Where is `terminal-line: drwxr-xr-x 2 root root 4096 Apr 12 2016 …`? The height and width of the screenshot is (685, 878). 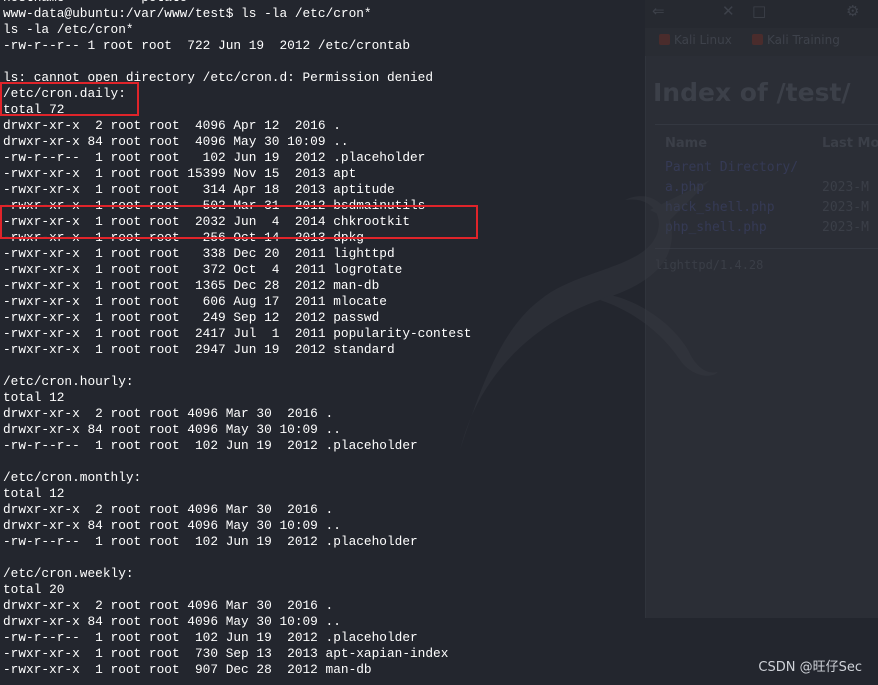 terminal-line: drwxr-xr-x 2 root root 4096 Apr 12 2016 … is located at coordinates (172, 125).